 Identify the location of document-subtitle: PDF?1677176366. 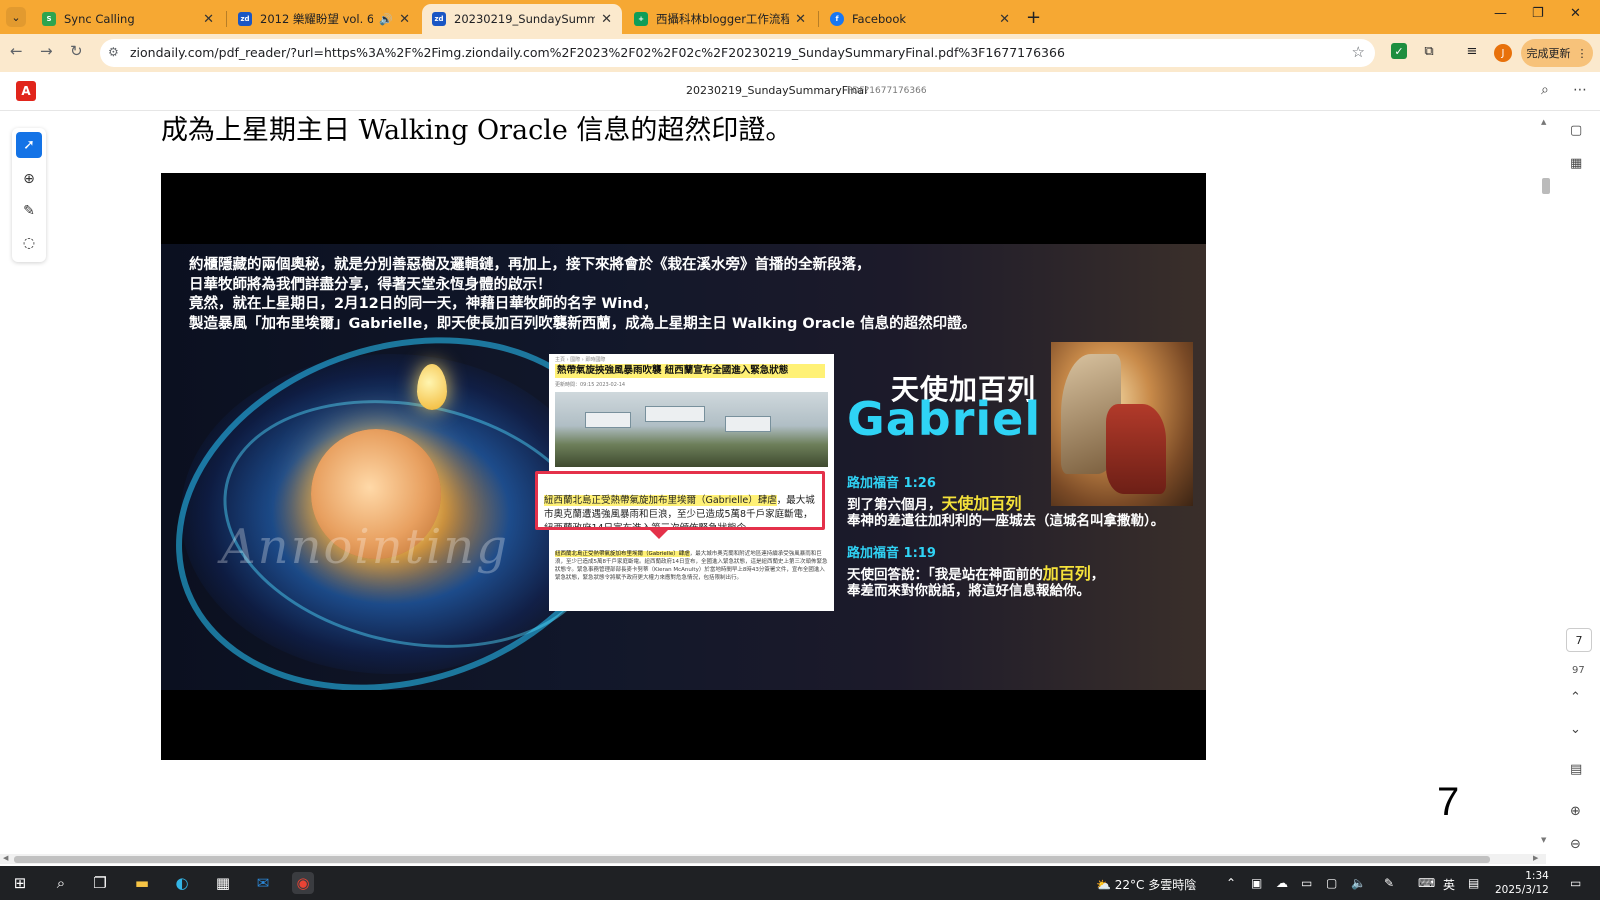
(887, 91).